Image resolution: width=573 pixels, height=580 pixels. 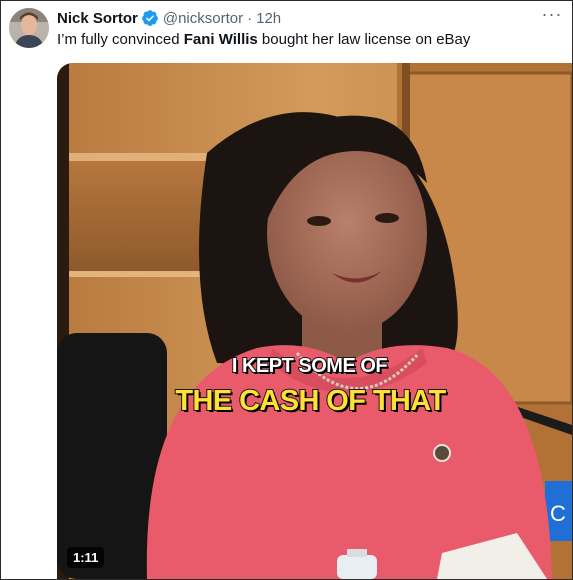 What do you see at coordinates (268, 18) in the screenshot?
I see `timestamp: 12h` at bounding box center [268, 18].